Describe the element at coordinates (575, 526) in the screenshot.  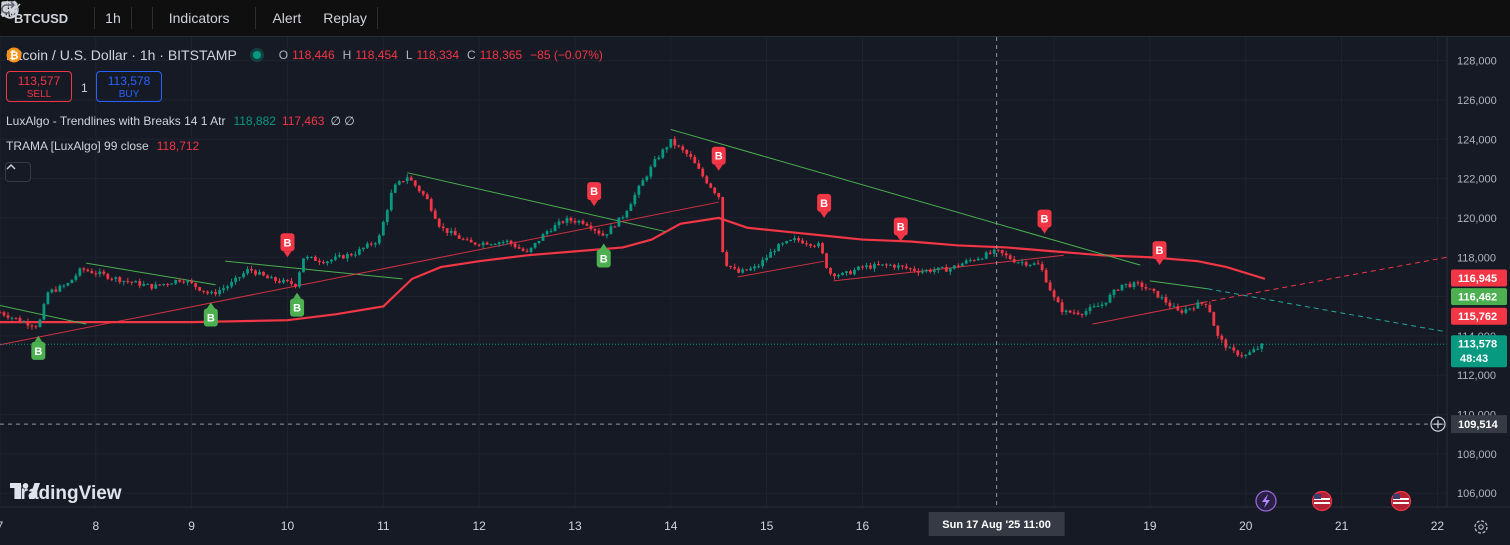
I see `time-tick-label: 13` at that location.